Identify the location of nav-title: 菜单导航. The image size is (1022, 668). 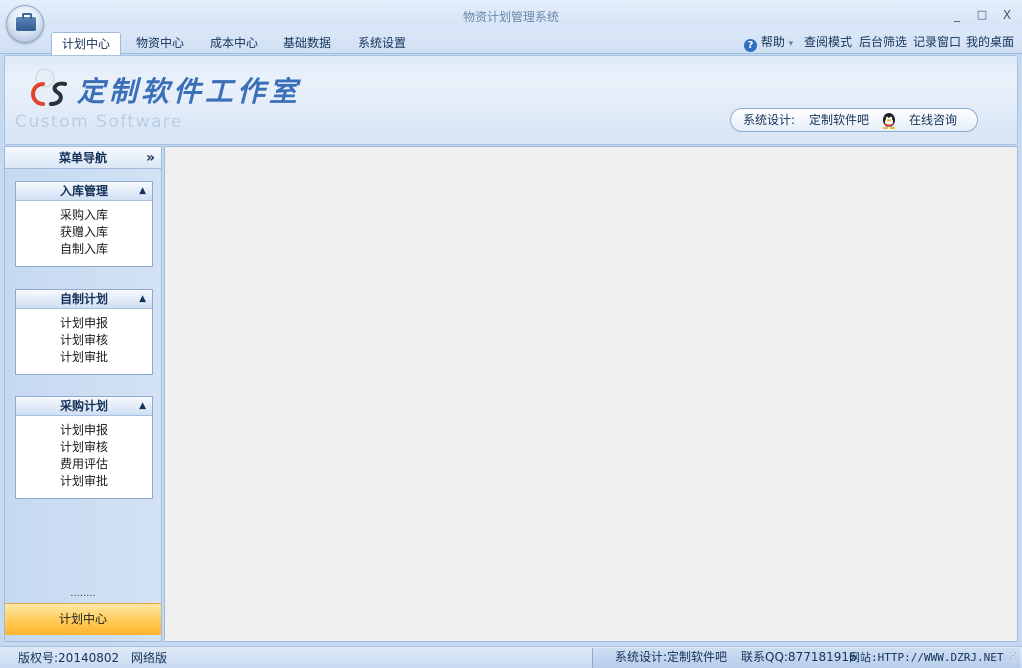
(82, 158).